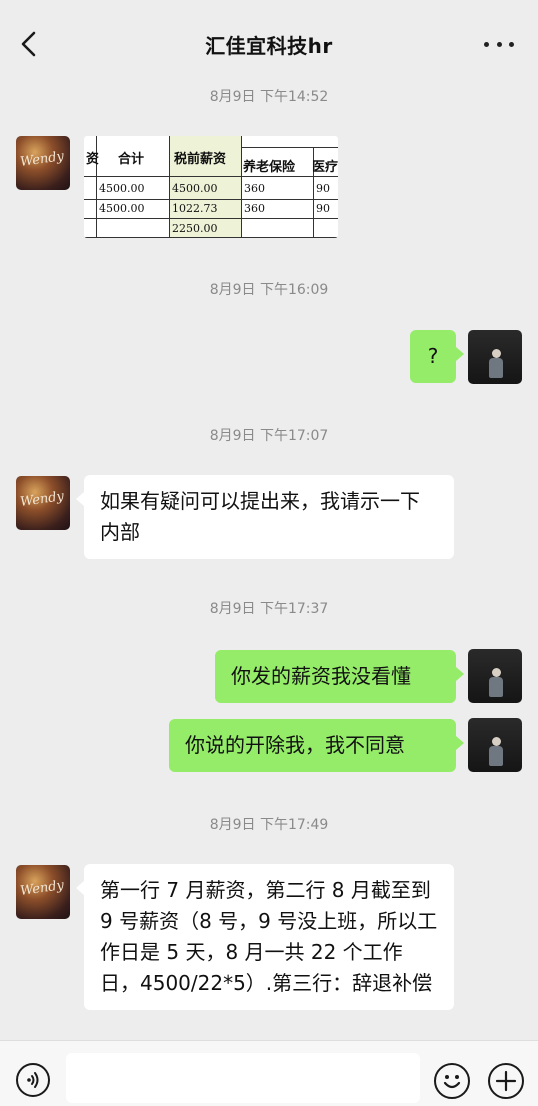  Describe the element at coordinates (131, 159) in the screenshot. I see `table-header: 合计` at that location.